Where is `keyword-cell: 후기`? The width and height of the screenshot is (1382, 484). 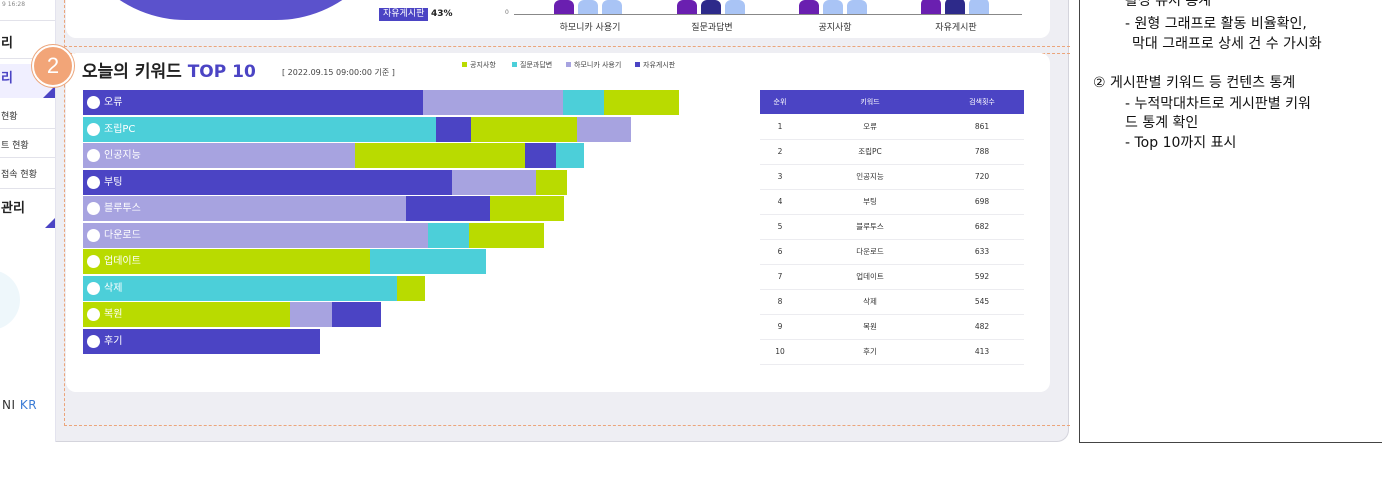
keyword-cell: 후기 is located at coordinates (870, 352).